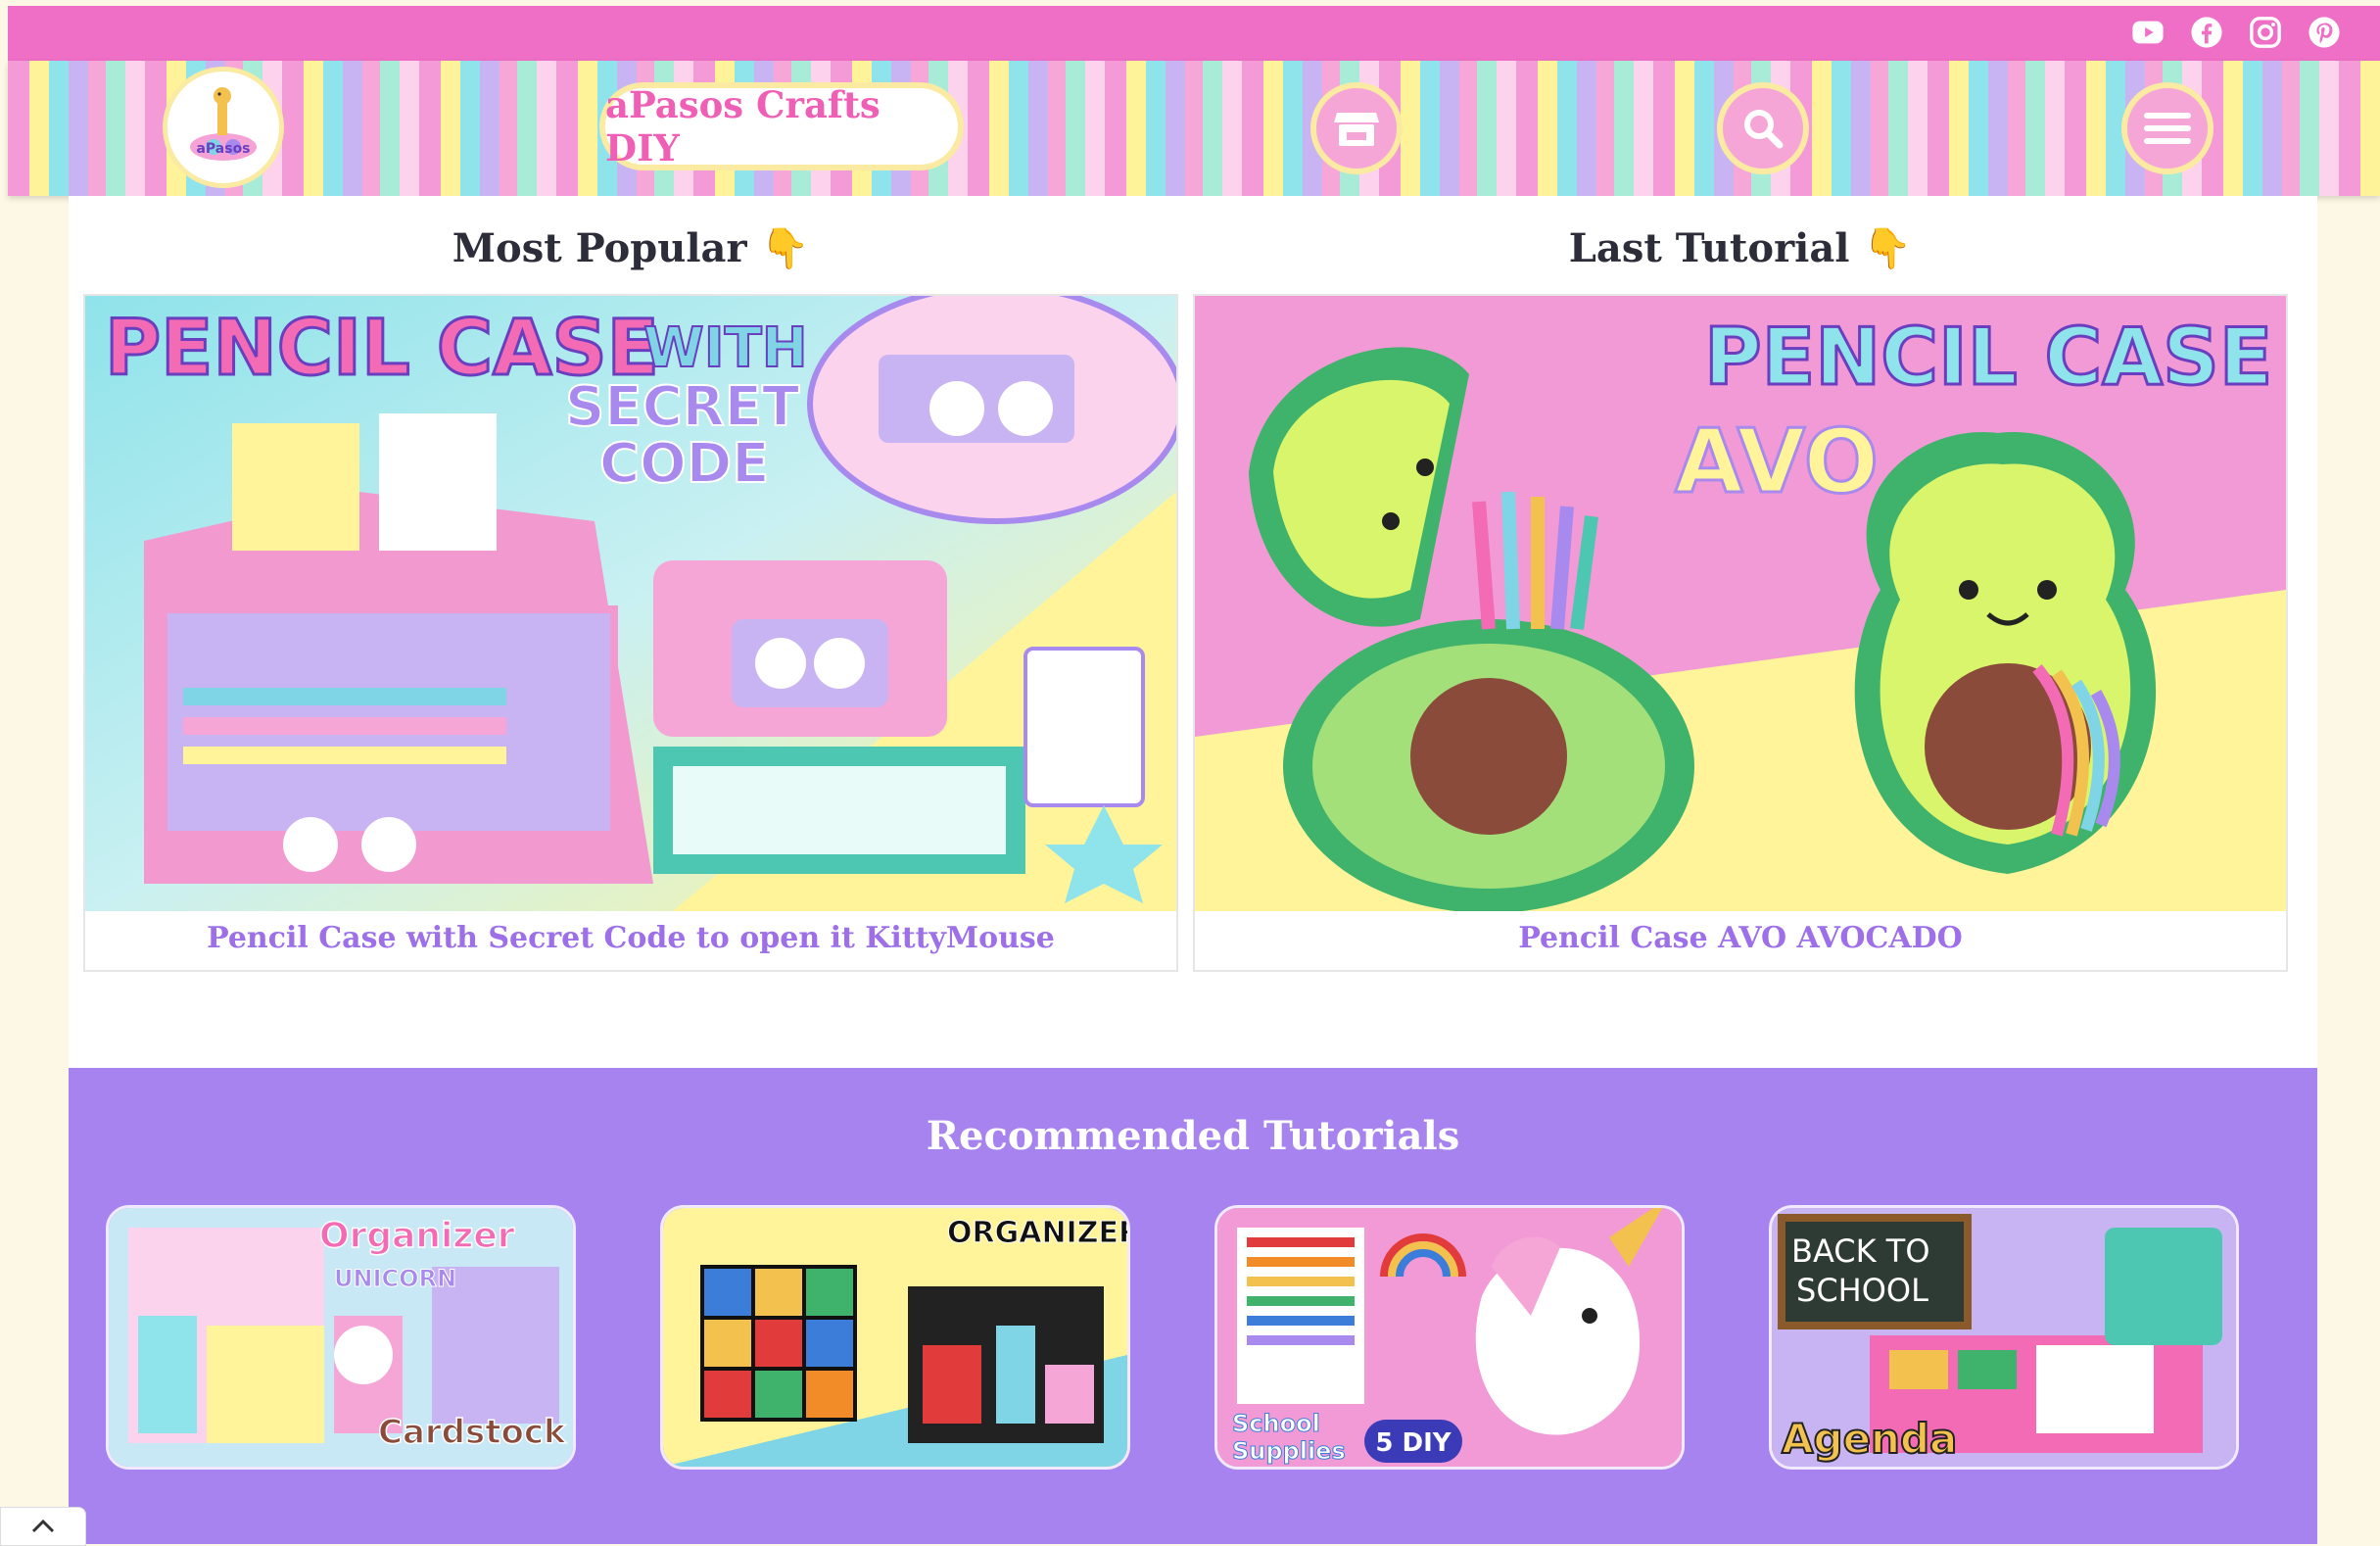 The image size is (2380, 1546). What do you see at coordinates (1193, 1136) in the screenshot?
I see `recommended-title: Recommended Tutorials` at bounding box center [1193, 1136].